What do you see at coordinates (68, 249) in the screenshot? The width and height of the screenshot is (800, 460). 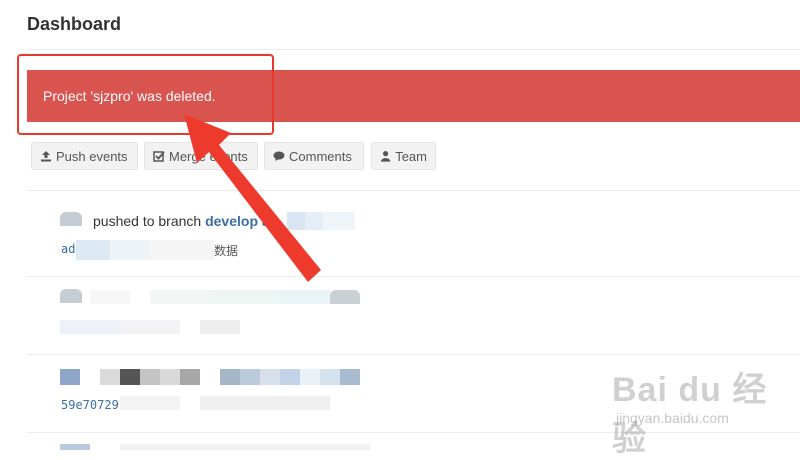 I see `commit-sha: ad` at bounding box center [68, 249].